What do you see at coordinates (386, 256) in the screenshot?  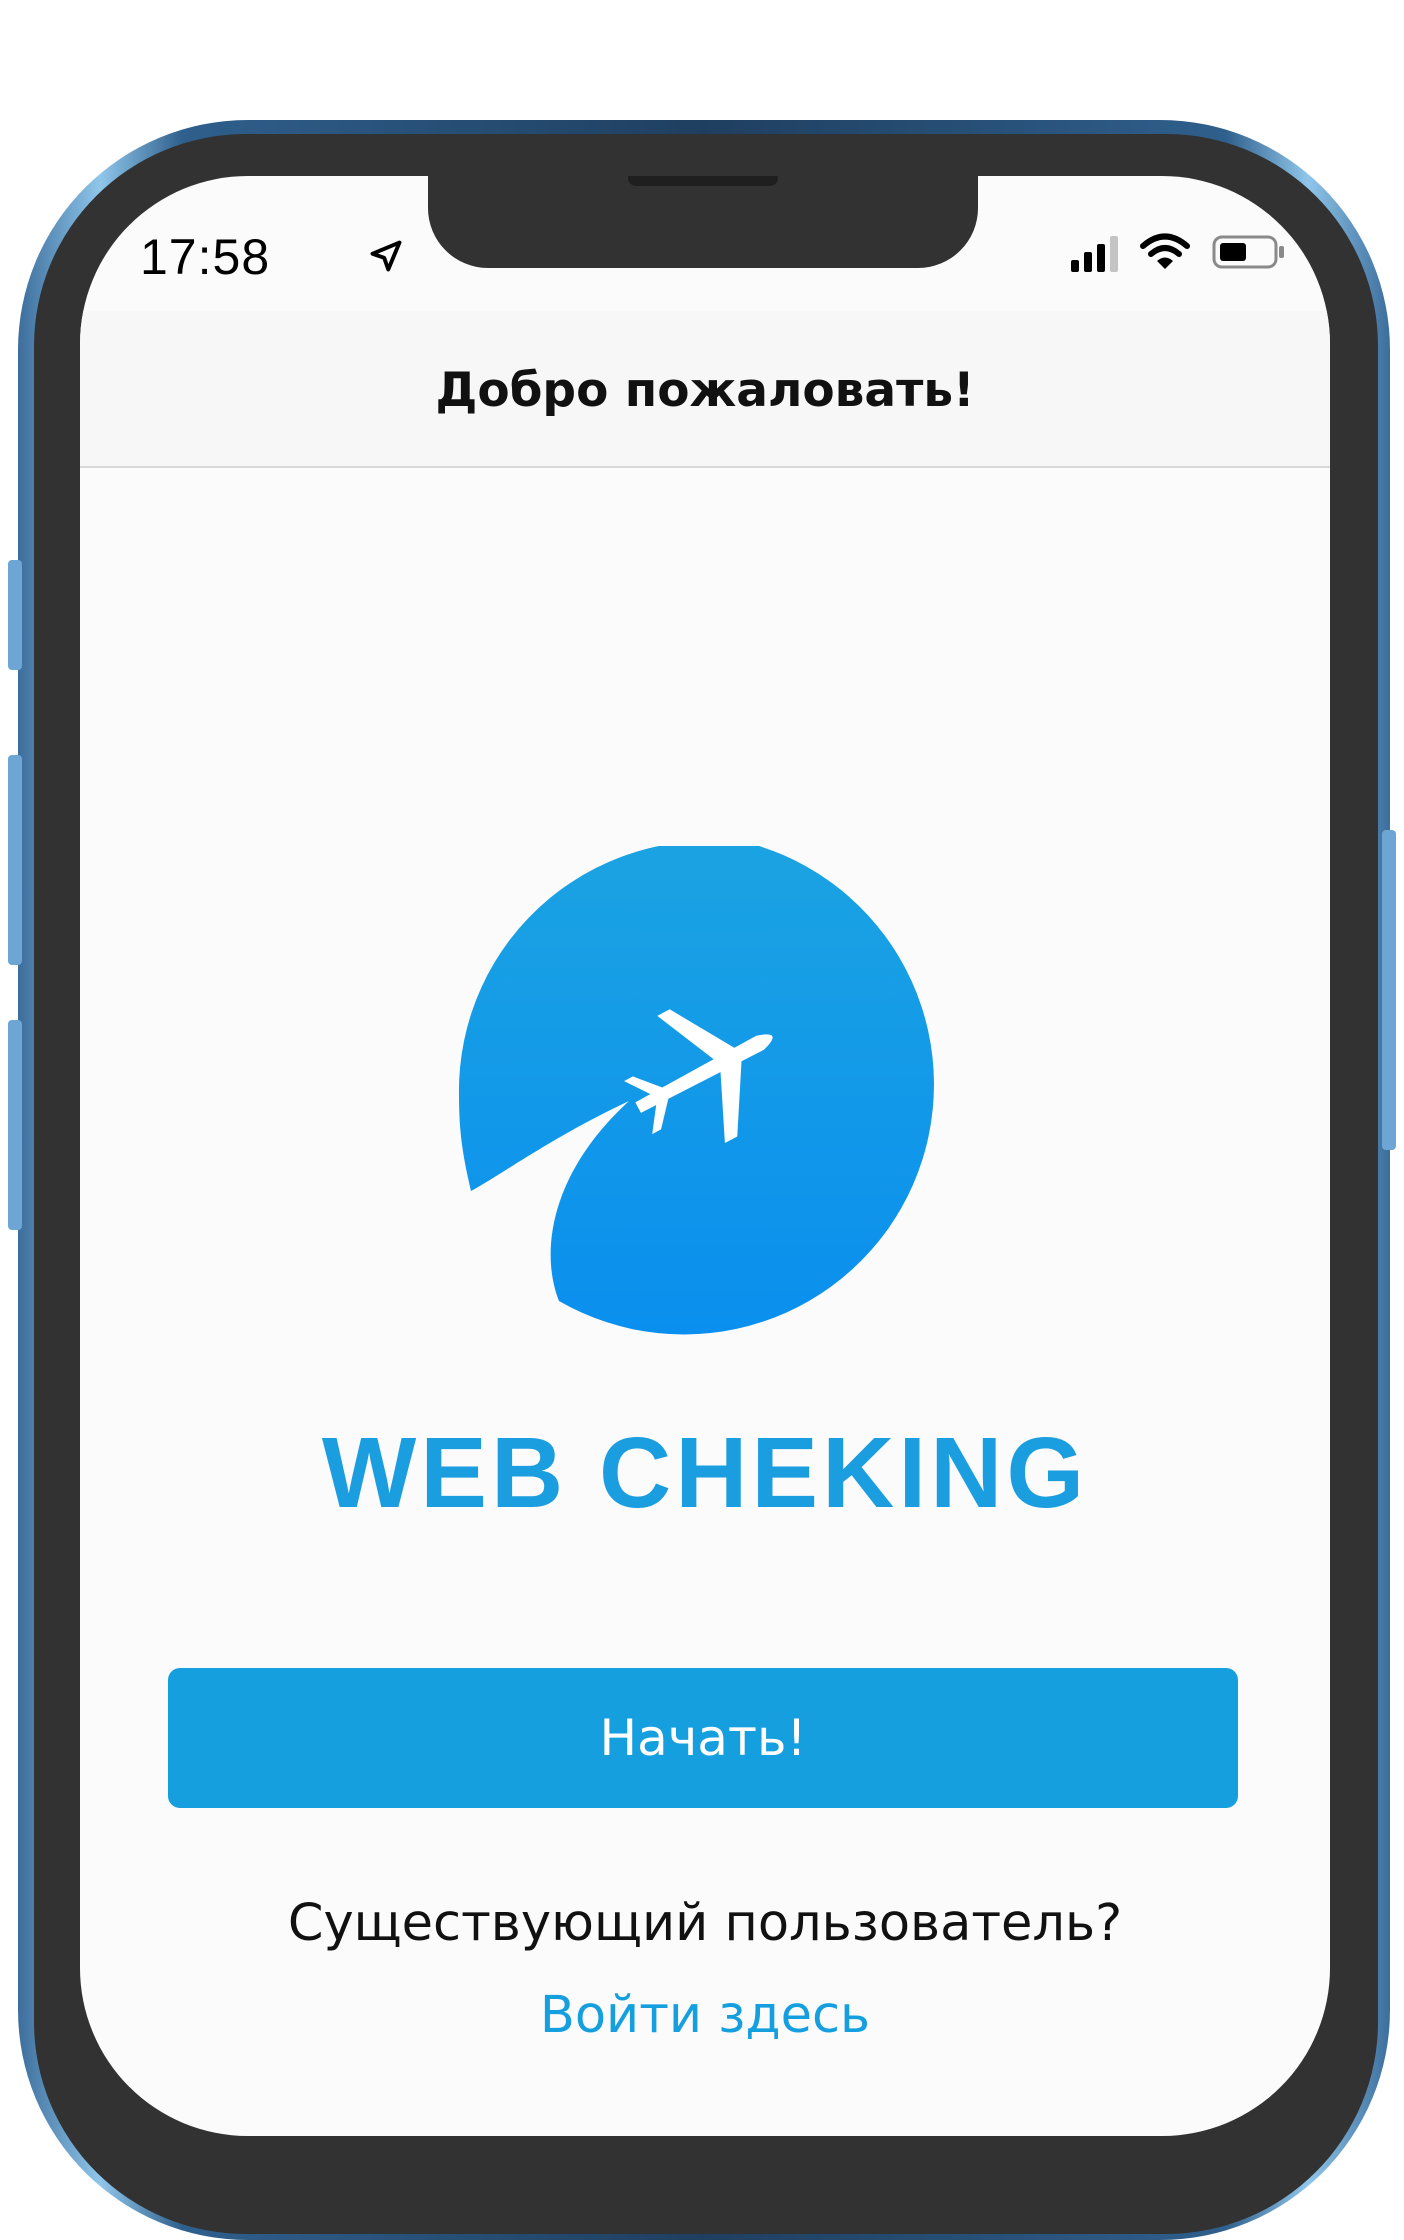 I see `location-arrow-icon` at bounding box center [386, 256].